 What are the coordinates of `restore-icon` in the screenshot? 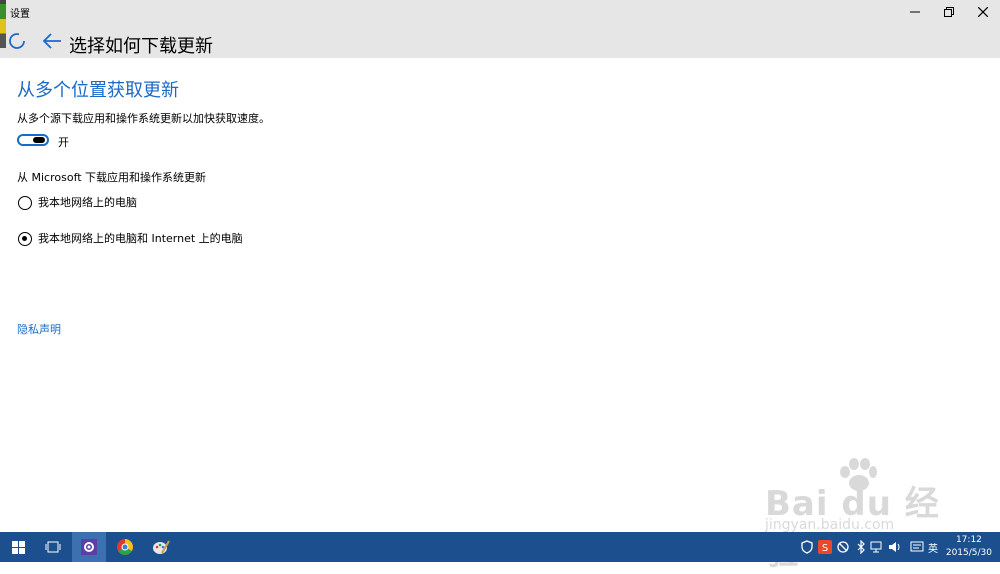 It's located at (949, 12).